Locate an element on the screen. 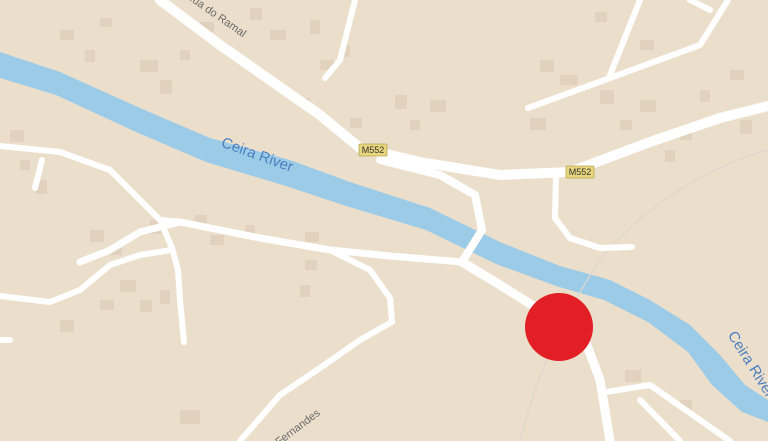 This screenshot has width=768, height=441. route-shield-m552-1: M552 is located at coordinates (373, 150).